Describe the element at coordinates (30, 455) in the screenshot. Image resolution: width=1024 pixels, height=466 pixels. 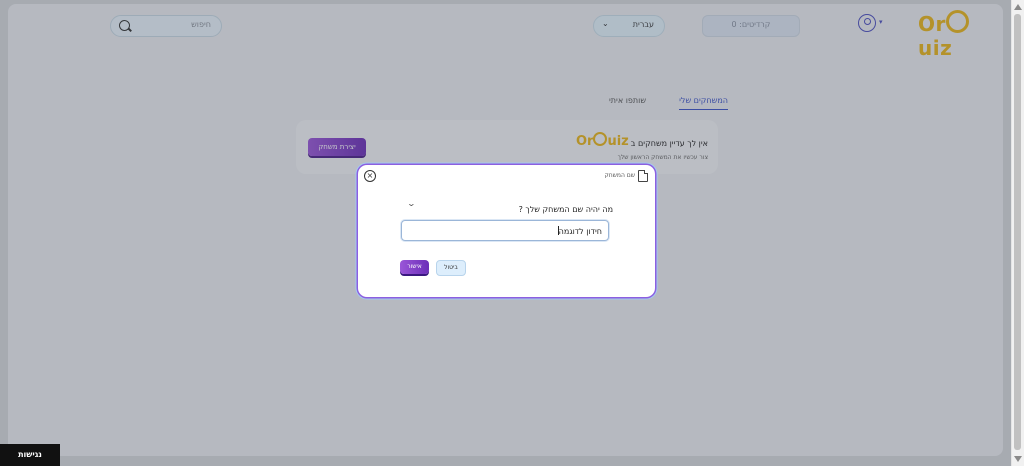
I see `accessibility-button: נגישות` at that location.